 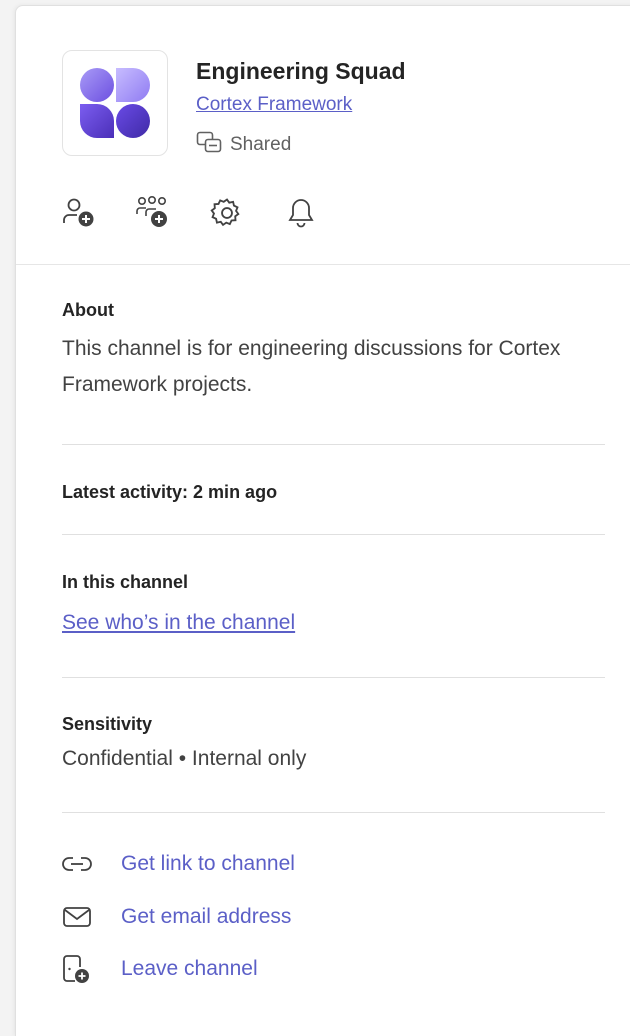 What do you see at coordinates (208, 863) in the screenshot?
I see `get-link-label: Get link to channel` at bounding box center [208, 863].